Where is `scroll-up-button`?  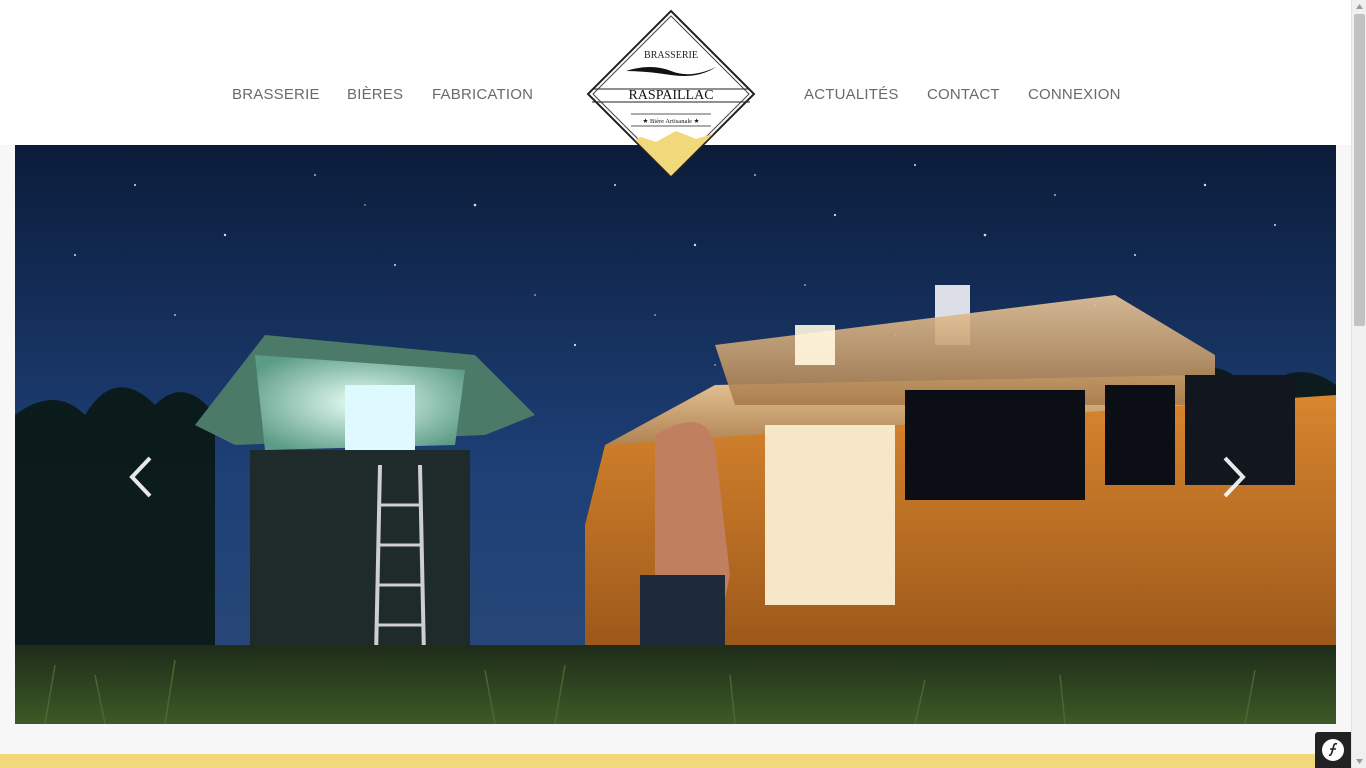 scroll-up-button is located at coordinates (1359, 7).